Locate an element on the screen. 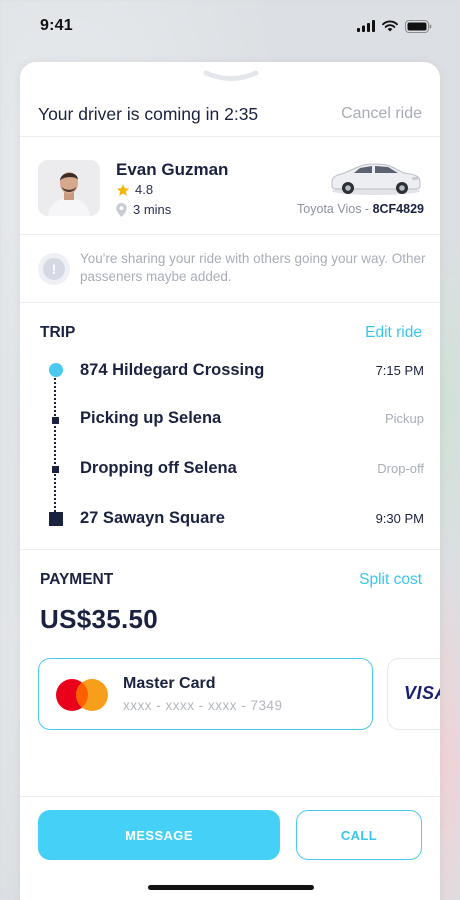 This screenshot has height=900, width=460. status-bar: 9:41 is located at coordinates (230, 26).